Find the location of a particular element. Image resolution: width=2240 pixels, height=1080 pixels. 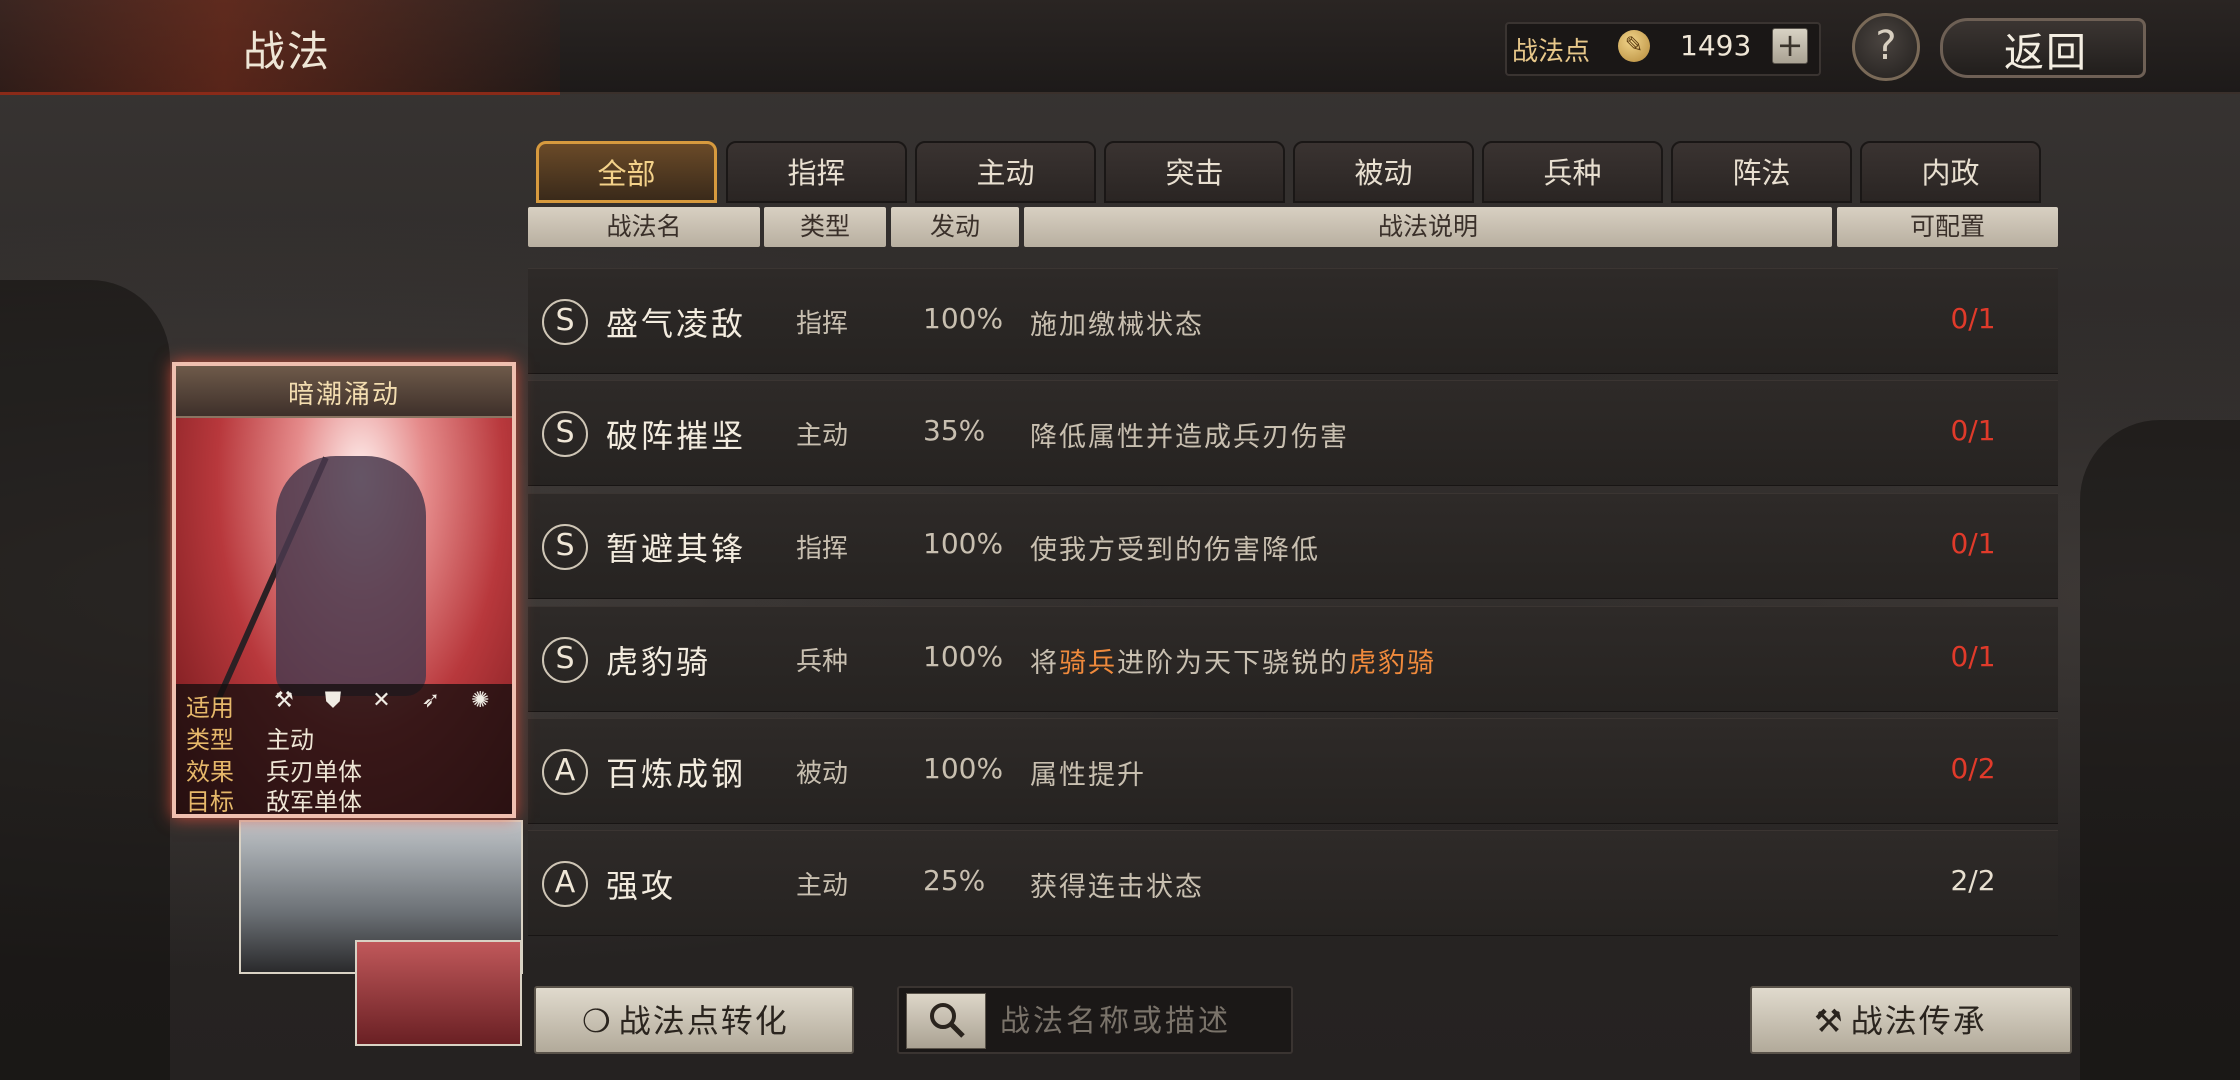

search-input is located at coordinates (1140, 1021).